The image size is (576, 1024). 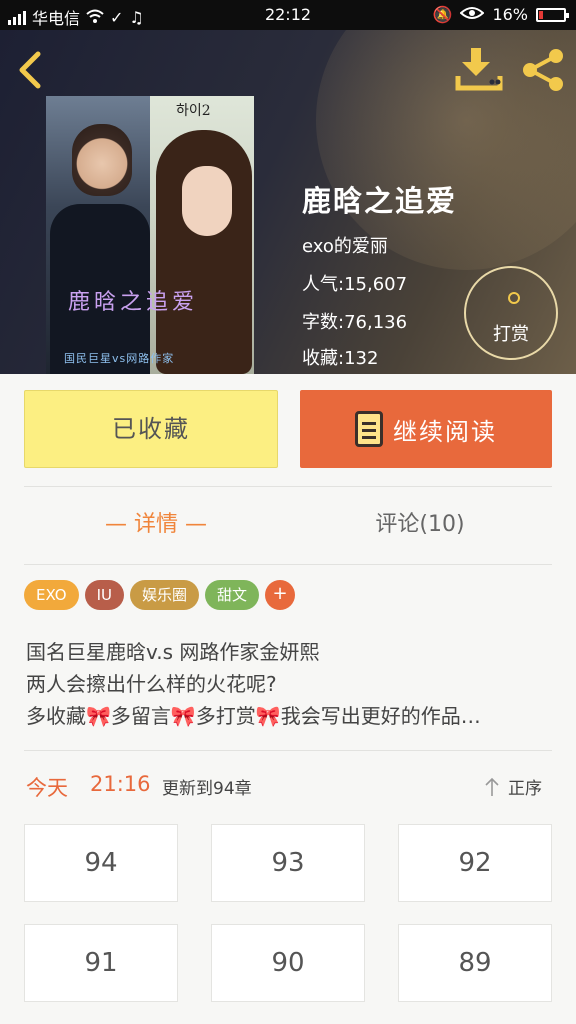 I want to click on chapter-button: 94, so click(x=101, y=863).